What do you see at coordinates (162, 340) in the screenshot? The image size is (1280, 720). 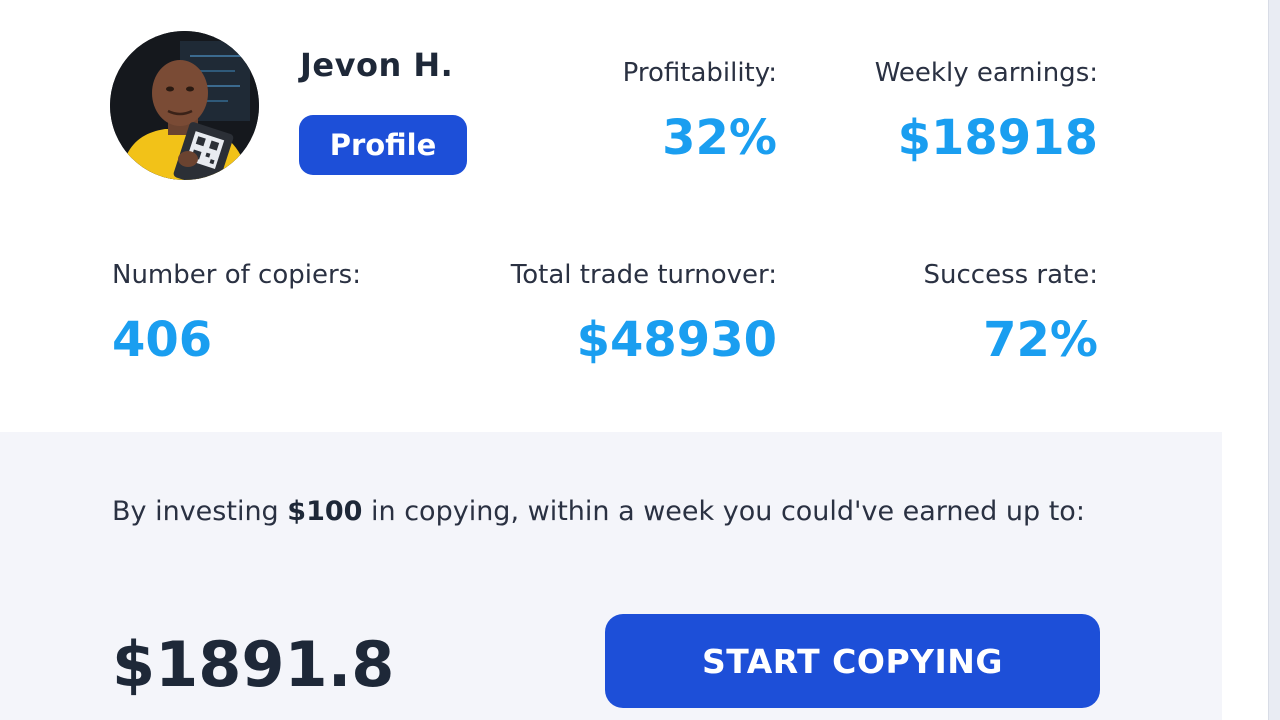 I see `copiers-value: 406` at bounding box center [162, 340].